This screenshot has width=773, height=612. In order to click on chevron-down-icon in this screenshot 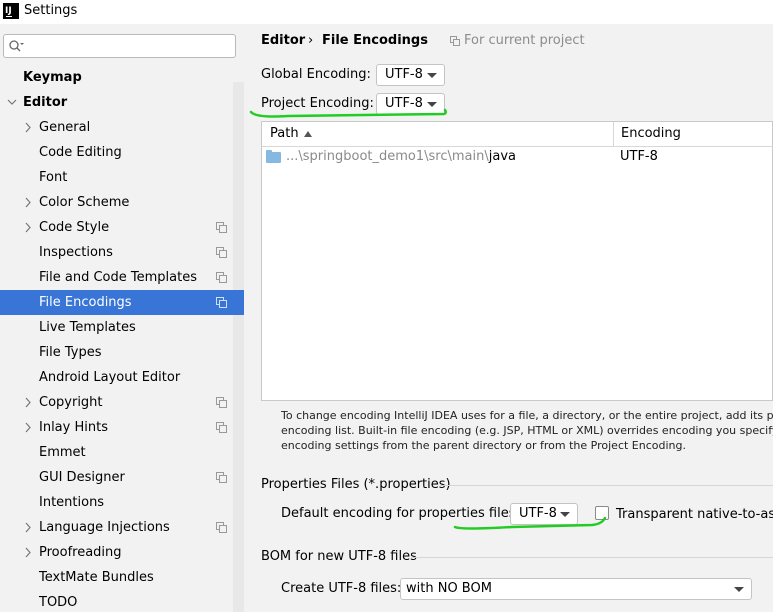, I will do `click(12, 102)`.